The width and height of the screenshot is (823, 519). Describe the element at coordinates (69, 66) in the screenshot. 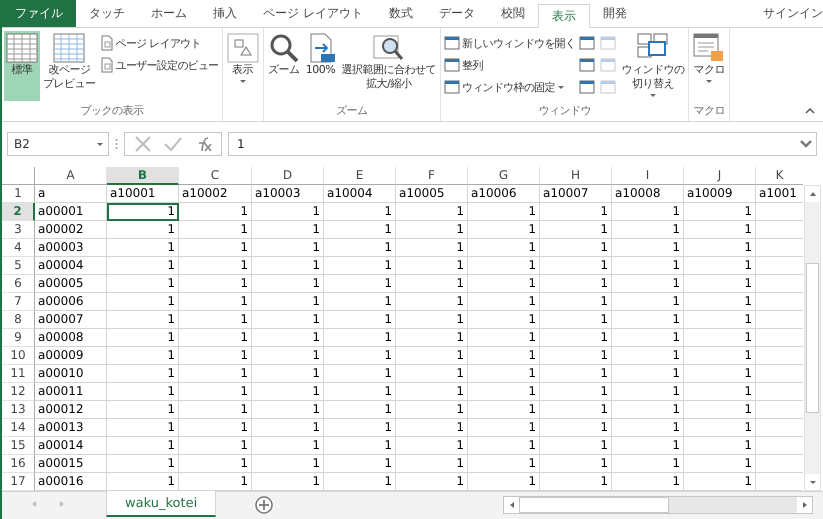

I see `ribbon-button: 改ページ プレビュー` at that location.